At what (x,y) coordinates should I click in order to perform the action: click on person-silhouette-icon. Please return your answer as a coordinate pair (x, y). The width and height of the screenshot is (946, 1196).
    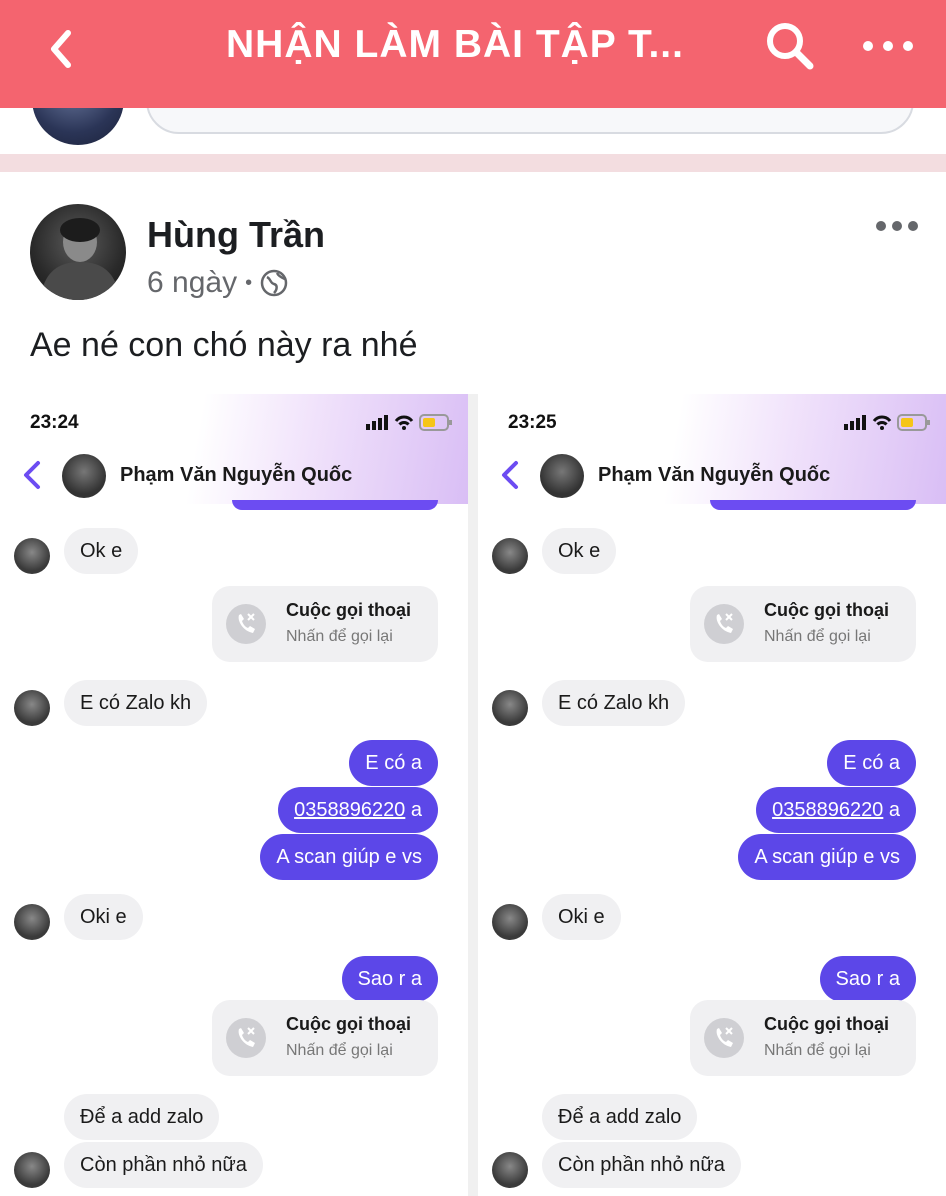
    Looking at the image, I should click on (80, 259).